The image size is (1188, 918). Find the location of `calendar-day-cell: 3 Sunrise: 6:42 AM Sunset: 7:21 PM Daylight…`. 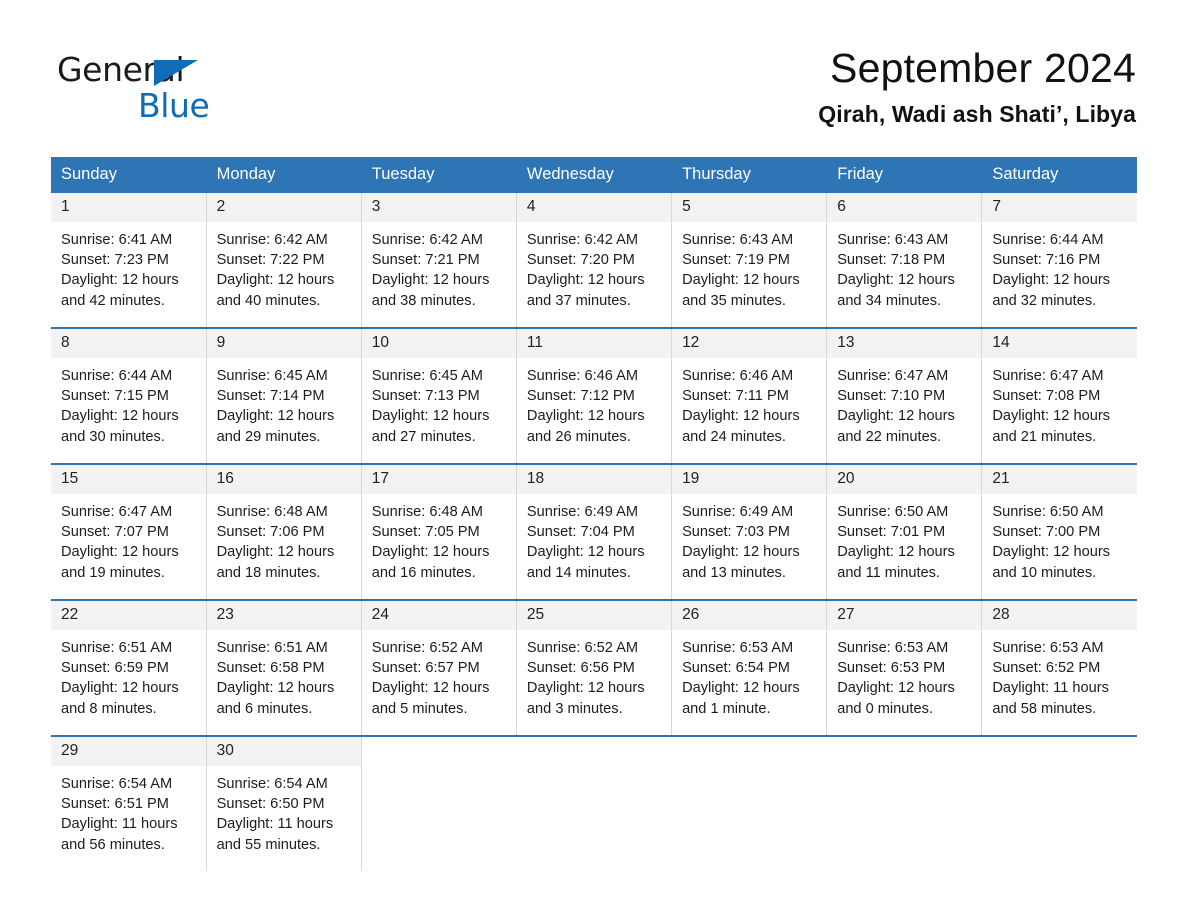

calendar-day-cell: 3 Sunrise: 6:42 AM Sunset: 7:21 PM Daylight… is located at coordinates (439, 260).